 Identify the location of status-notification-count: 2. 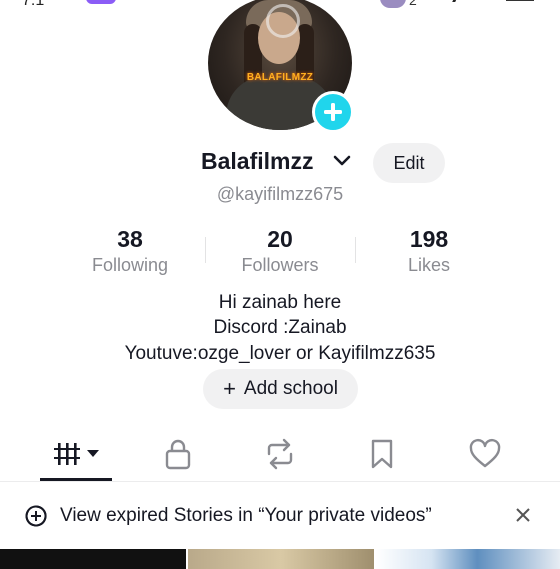
(413, 4).